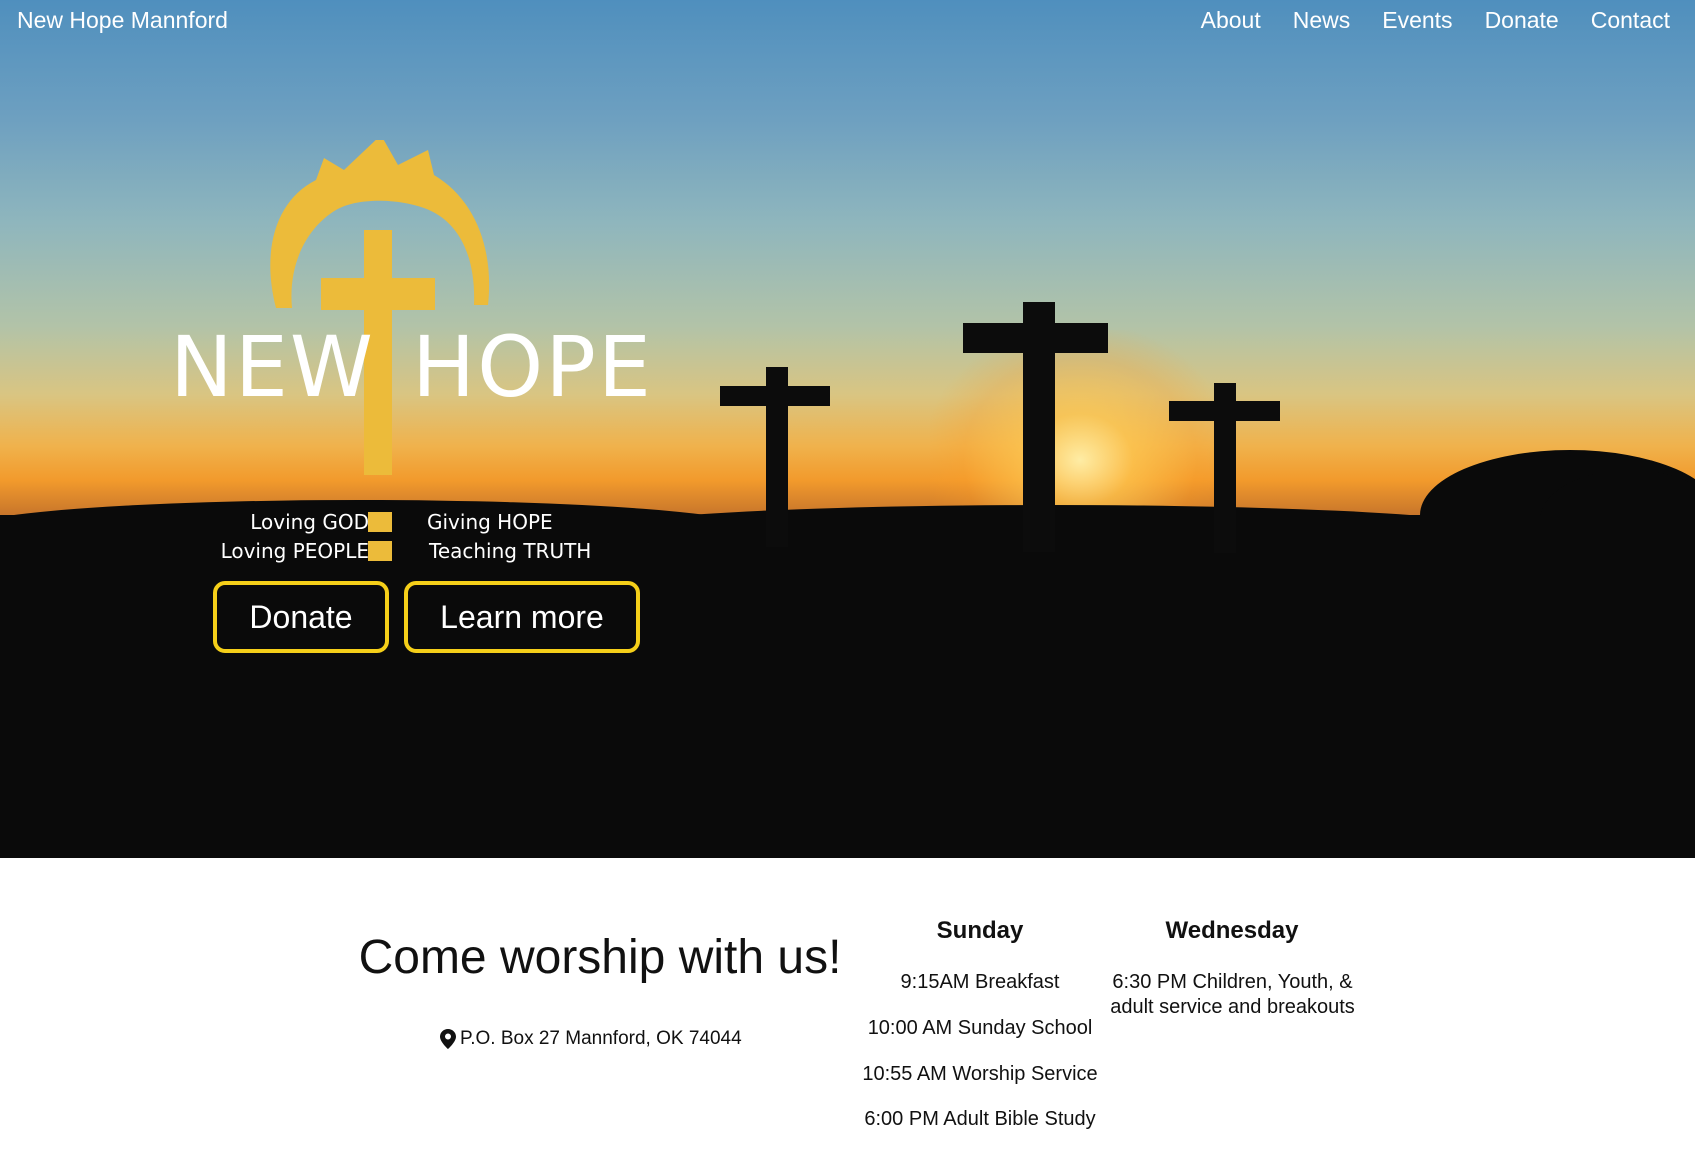 The height and width of the screenshot is (1154, 1695). I want to click on logo-word-new: NEW, so click(272, 367).